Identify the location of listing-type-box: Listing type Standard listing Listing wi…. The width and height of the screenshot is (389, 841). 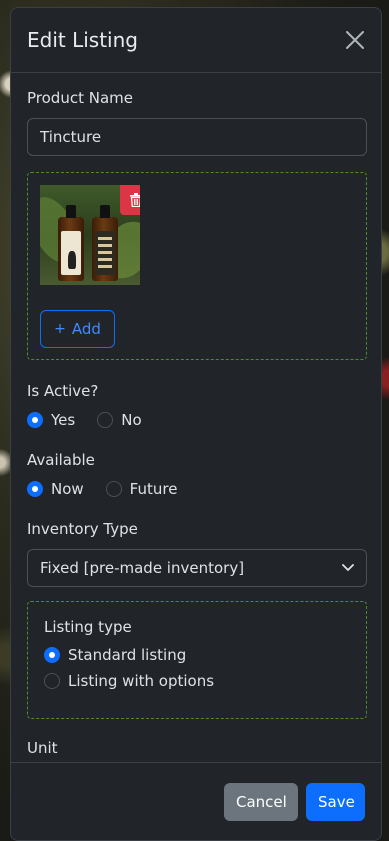
(197, 660).